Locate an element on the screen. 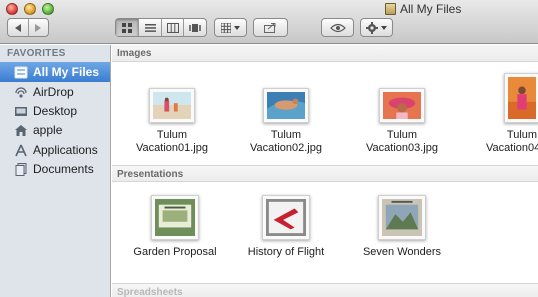 This screenshot has width=538, height=297. quick-look-button is located at coordinates (337, 27).